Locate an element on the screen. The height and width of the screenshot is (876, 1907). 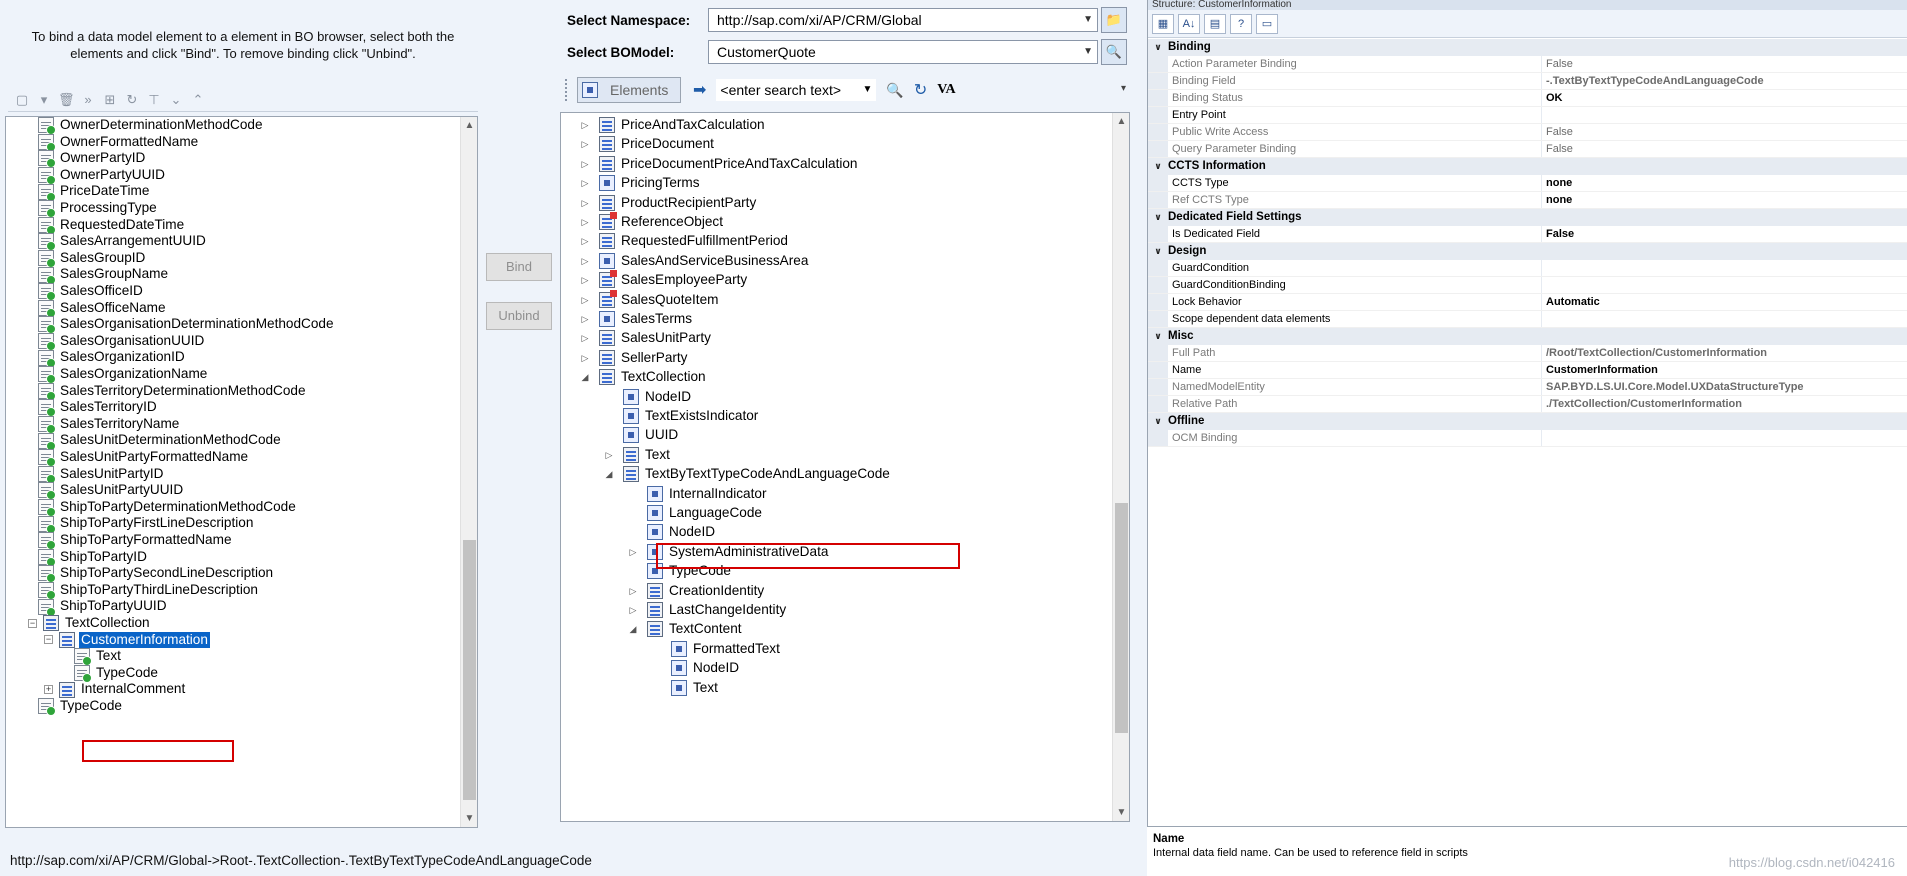
bo-browser-item: Text is located at coordinates (695, 688).